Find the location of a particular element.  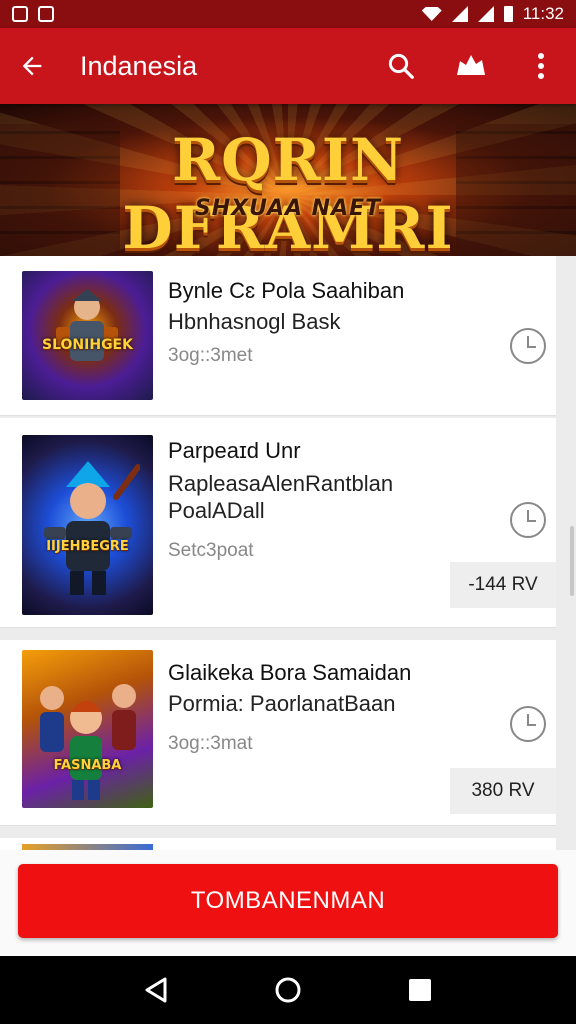

badge-button is located at coordinates (471, 66).